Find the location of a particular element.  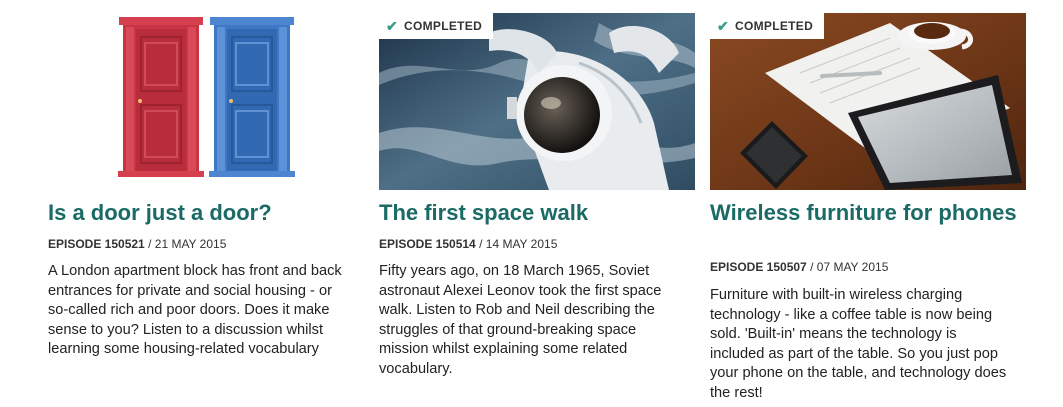

episode-meta: EPISODE 150507 / 07 MAY 2015 is located at coordinates (799, 267).